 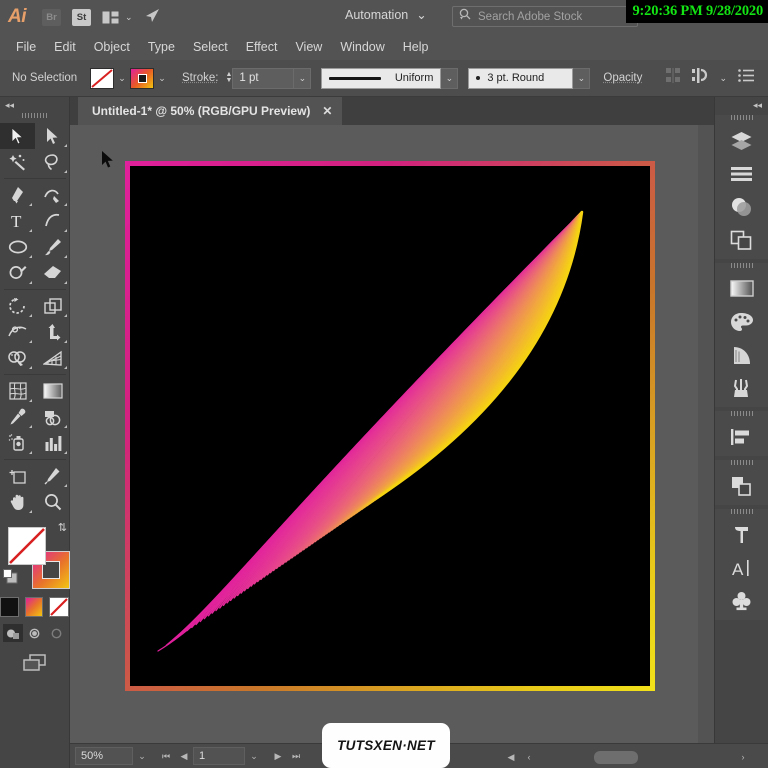 What do you see at coordinates (162, 78) in the screenshot?
I see `stroke-chevron-down-icon: ⌄` at bounding box center [162, 78].